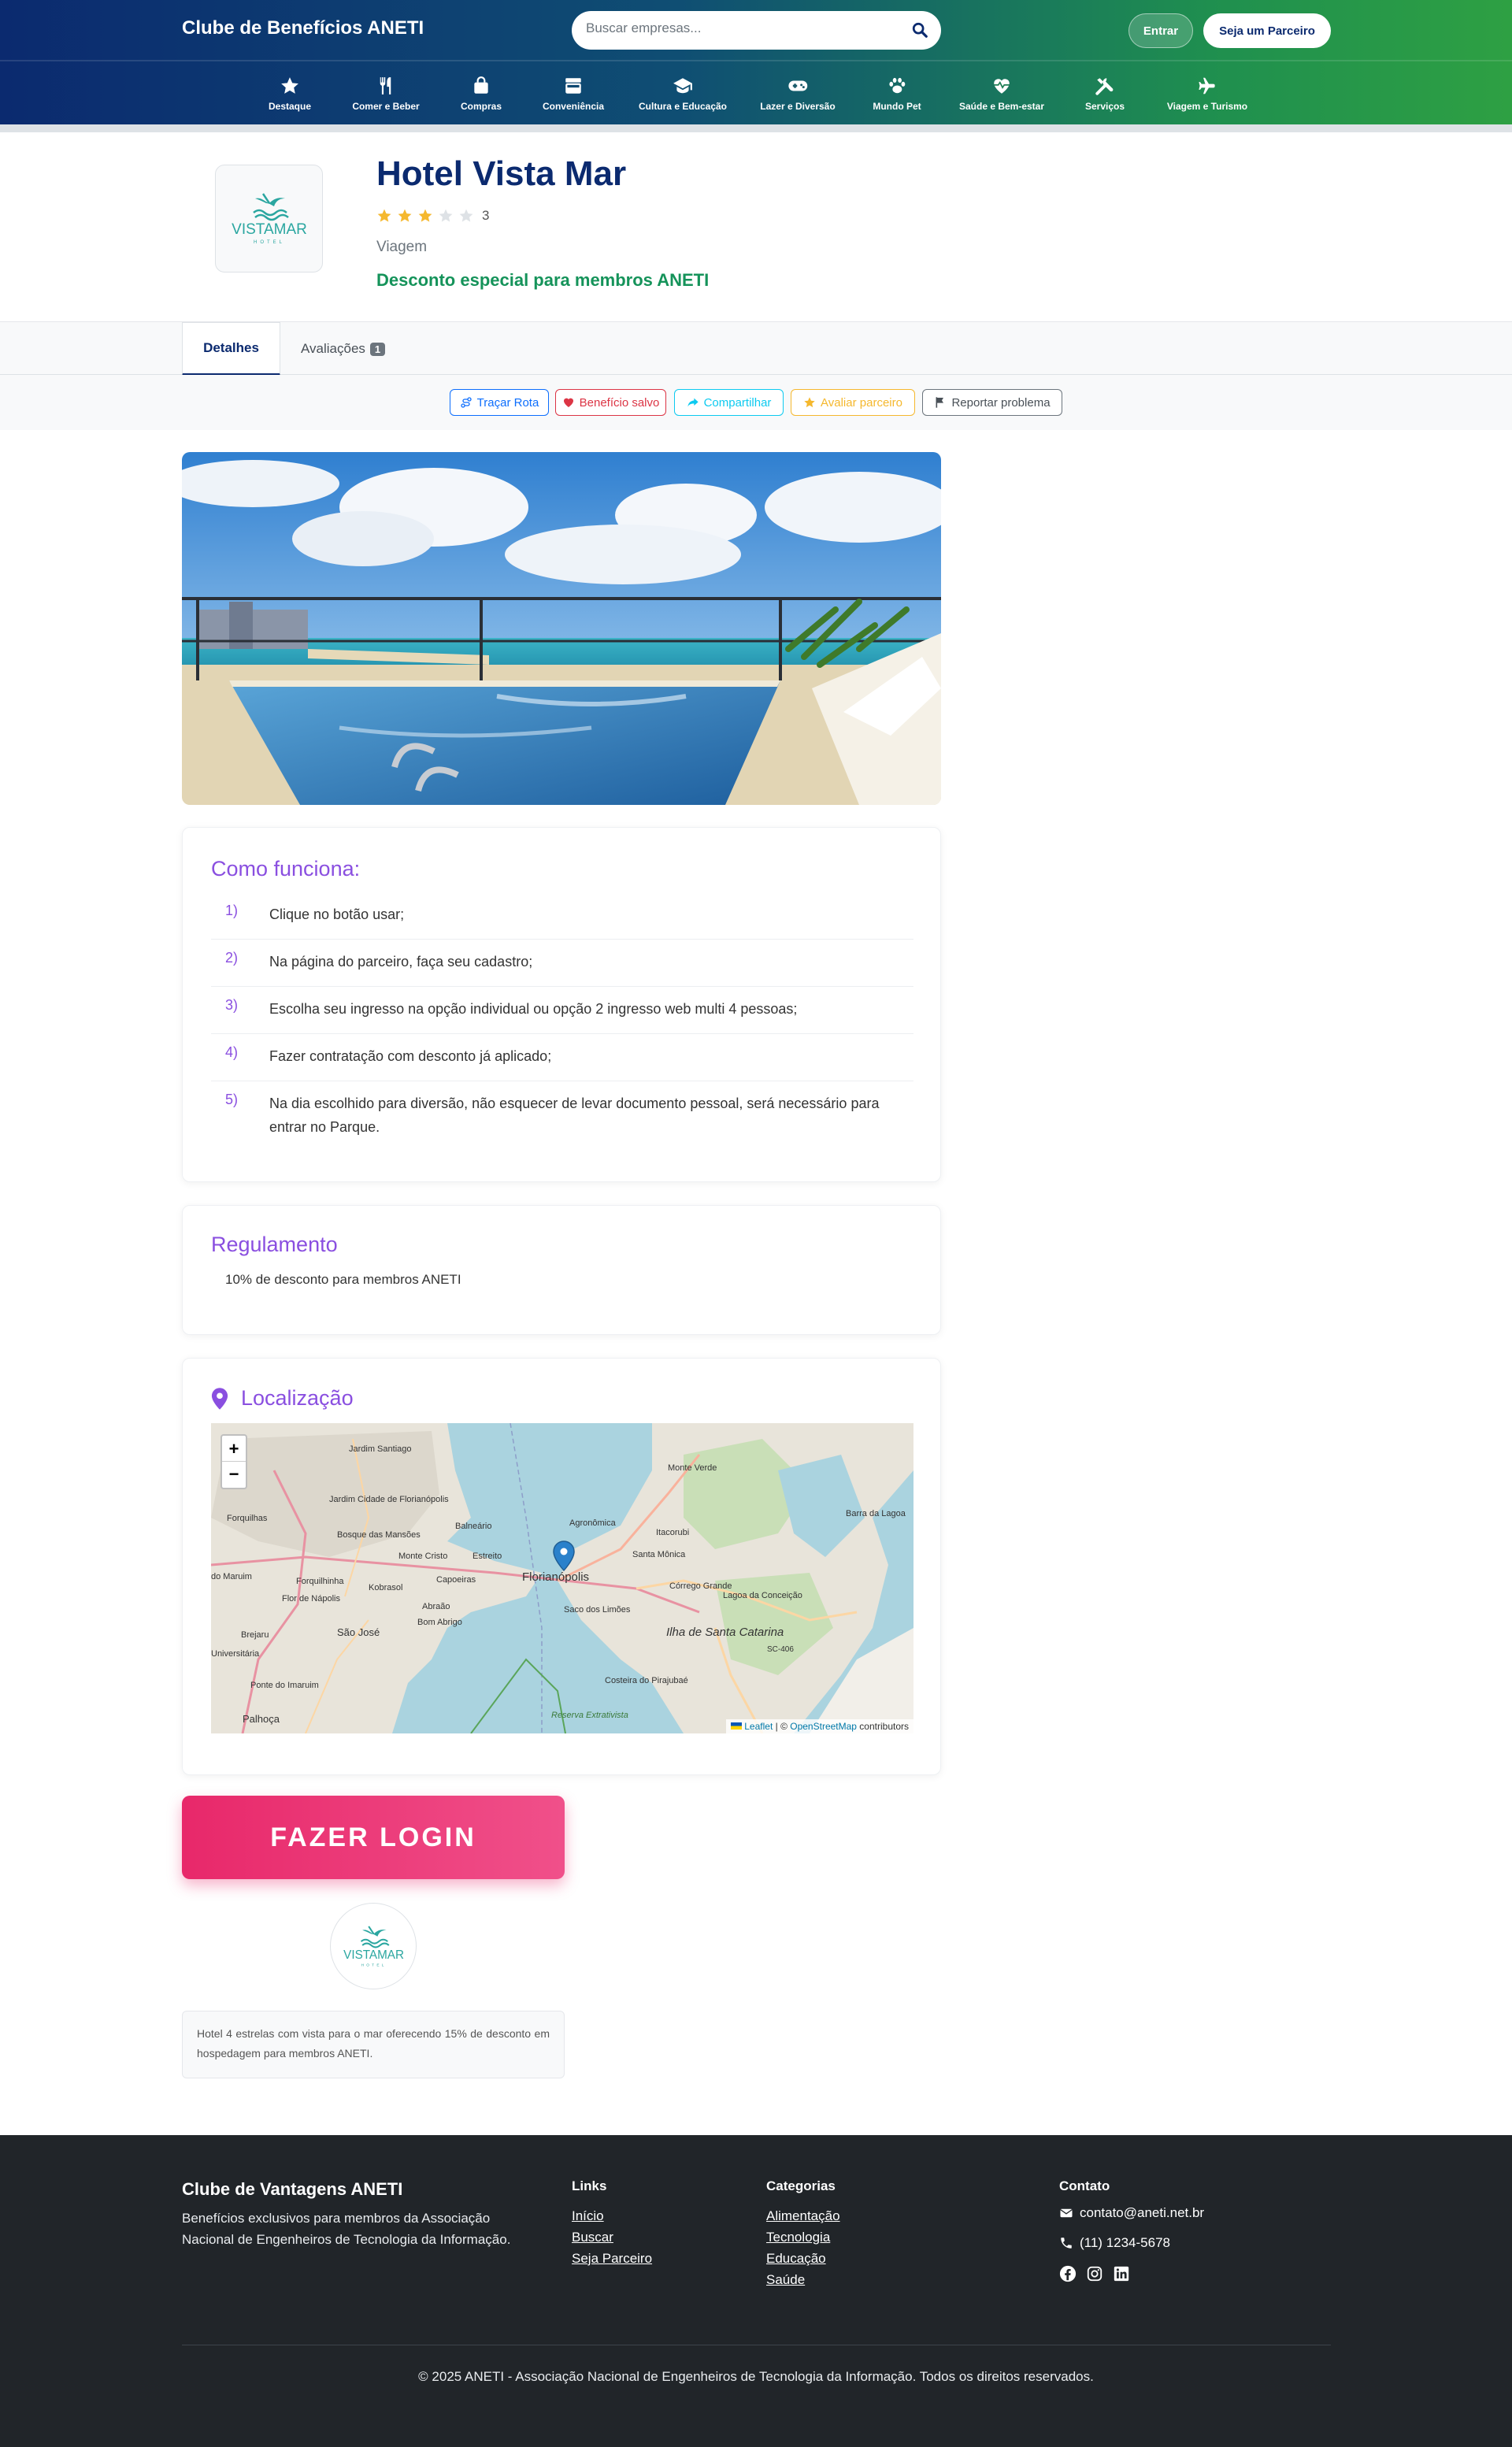  What do you see at coordinates (672, 1532) in the screenshot?
I see `svg-text: Itacorubi` at bounding box center [672, 1532].